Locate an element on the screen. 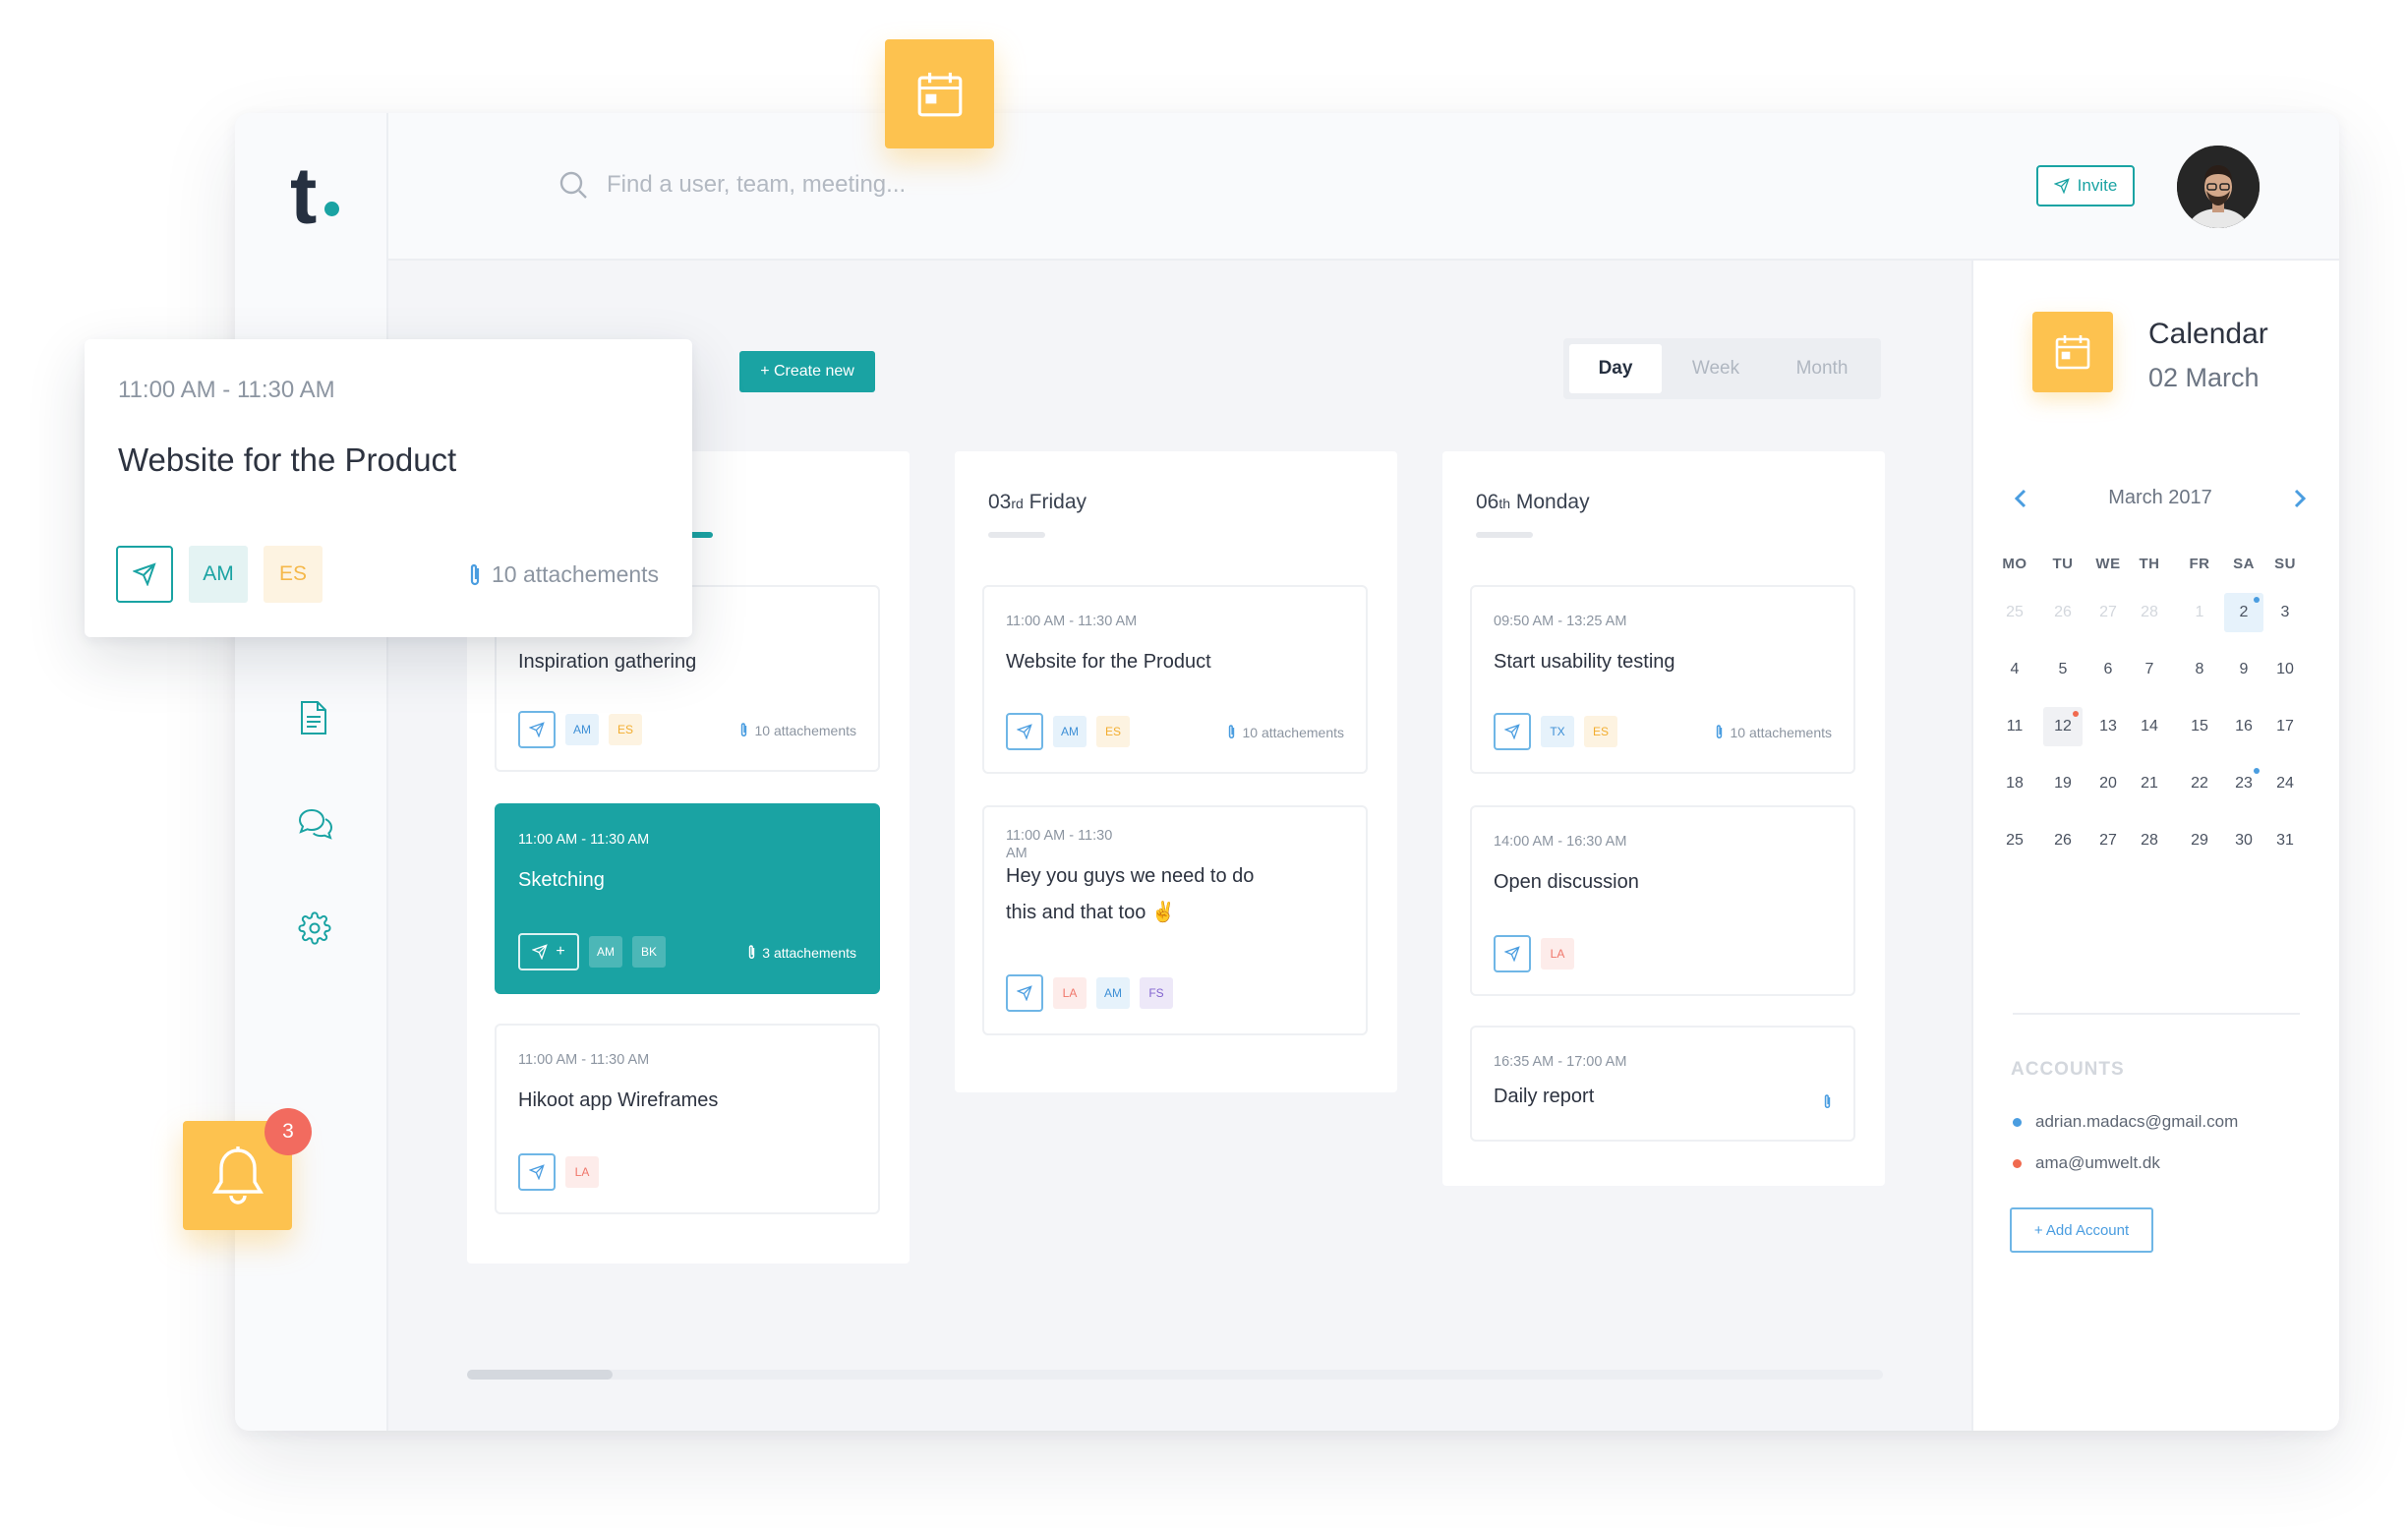 This screenshot has height=1528, width=2408. assignee-tag: BK is located at coordinates (649, 952).